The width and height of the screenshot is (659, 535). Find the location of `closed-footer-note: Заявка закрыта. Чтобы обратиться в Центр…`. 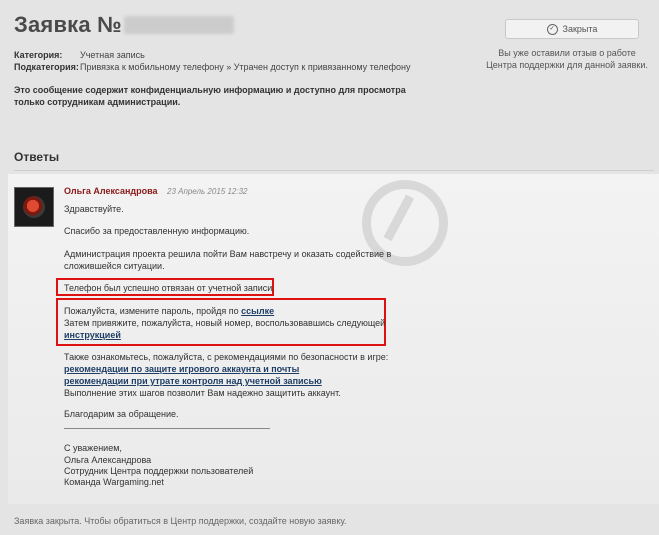

closed-footer-note: Заявка закрыта. Чтобы обратиться в Центр… is located at coordinates (180, 521).